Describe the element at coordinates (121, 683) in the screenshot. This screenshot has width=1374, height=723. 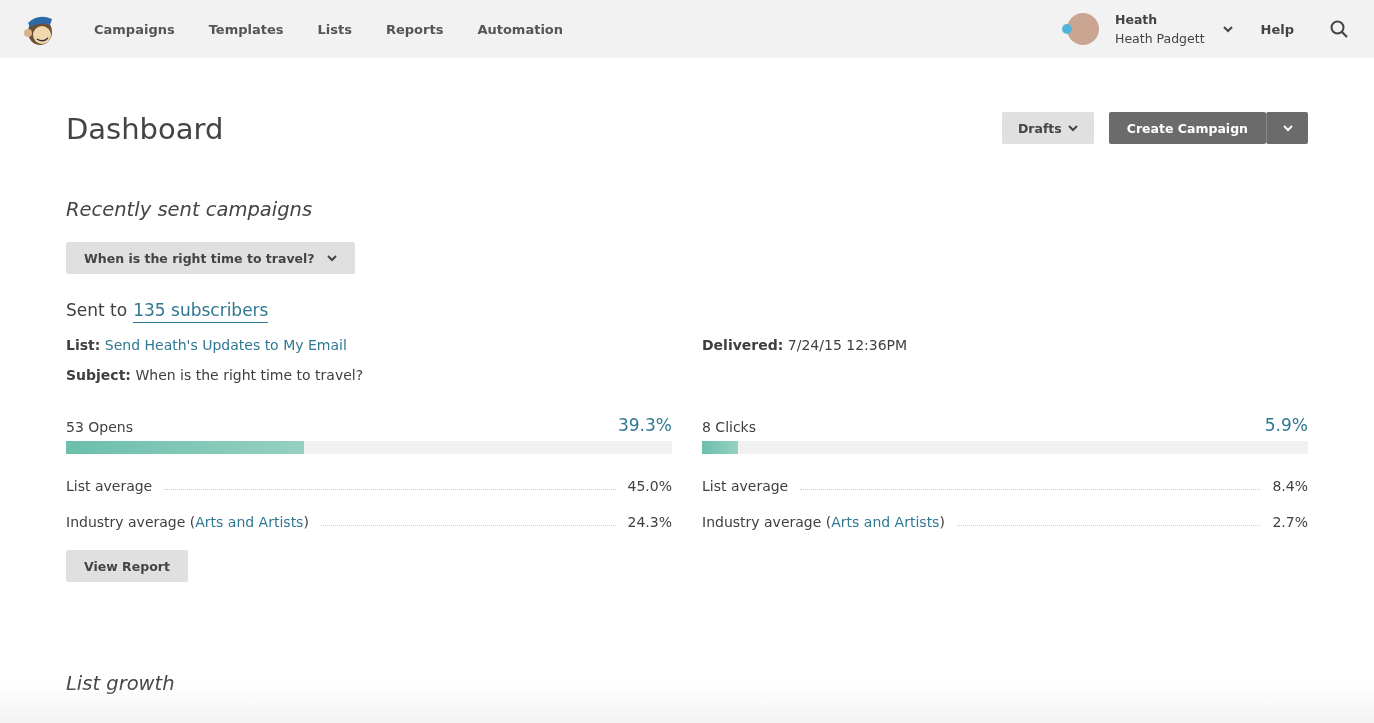
I see `section-heading: List growth` at that location.